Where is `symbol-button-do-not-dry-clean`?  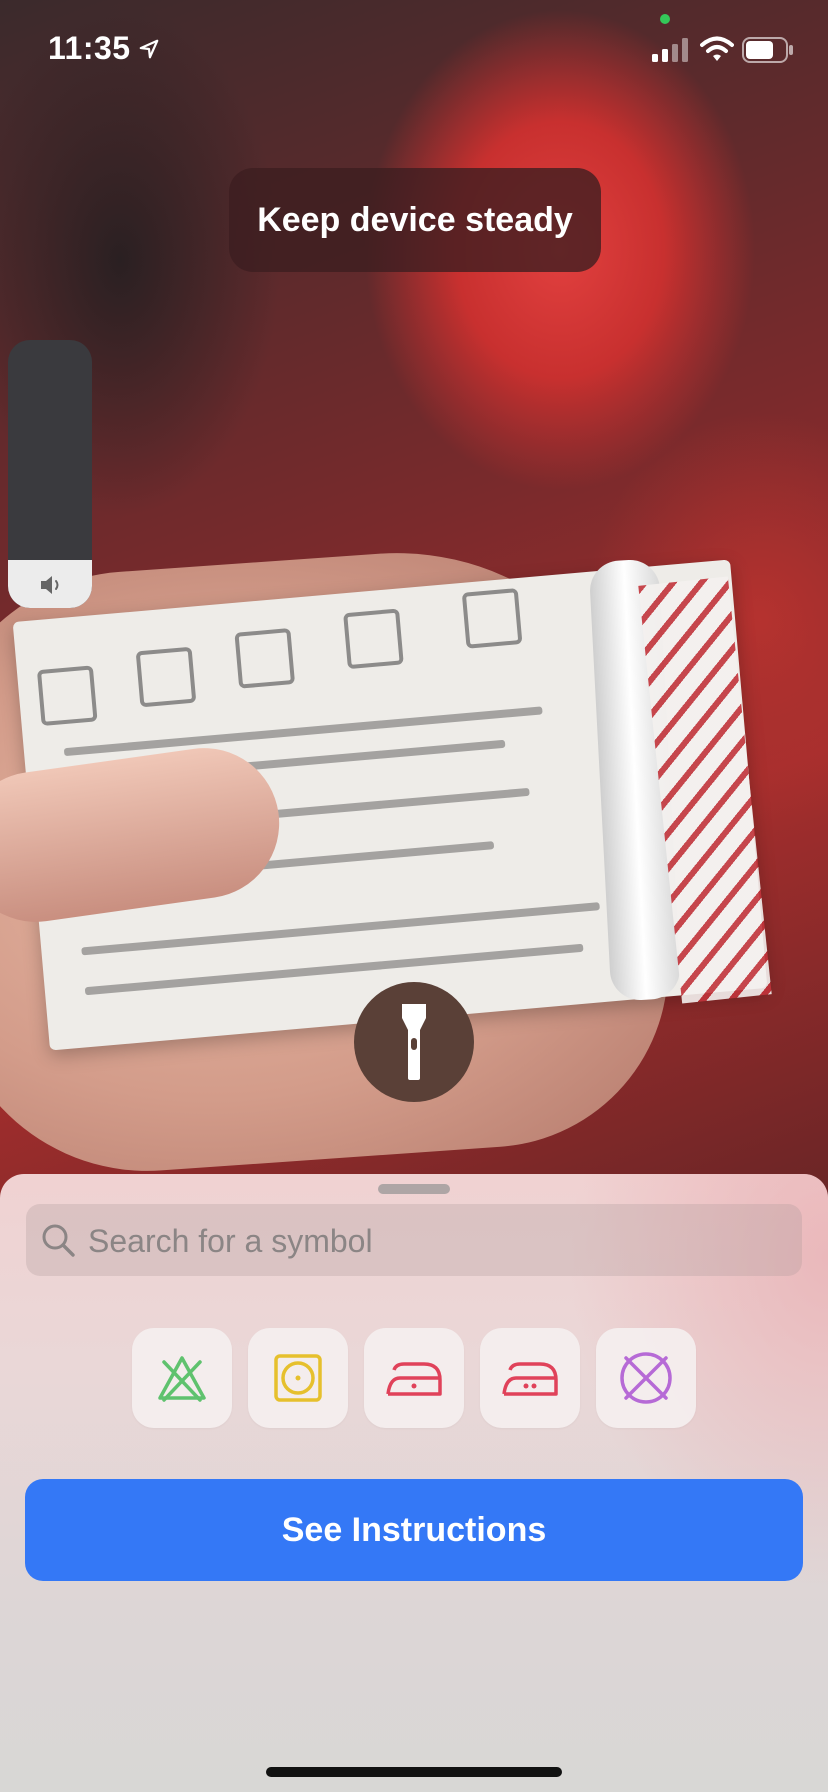
symbol-button-do-not-dry-clean is located at coordinates (646, 1378).